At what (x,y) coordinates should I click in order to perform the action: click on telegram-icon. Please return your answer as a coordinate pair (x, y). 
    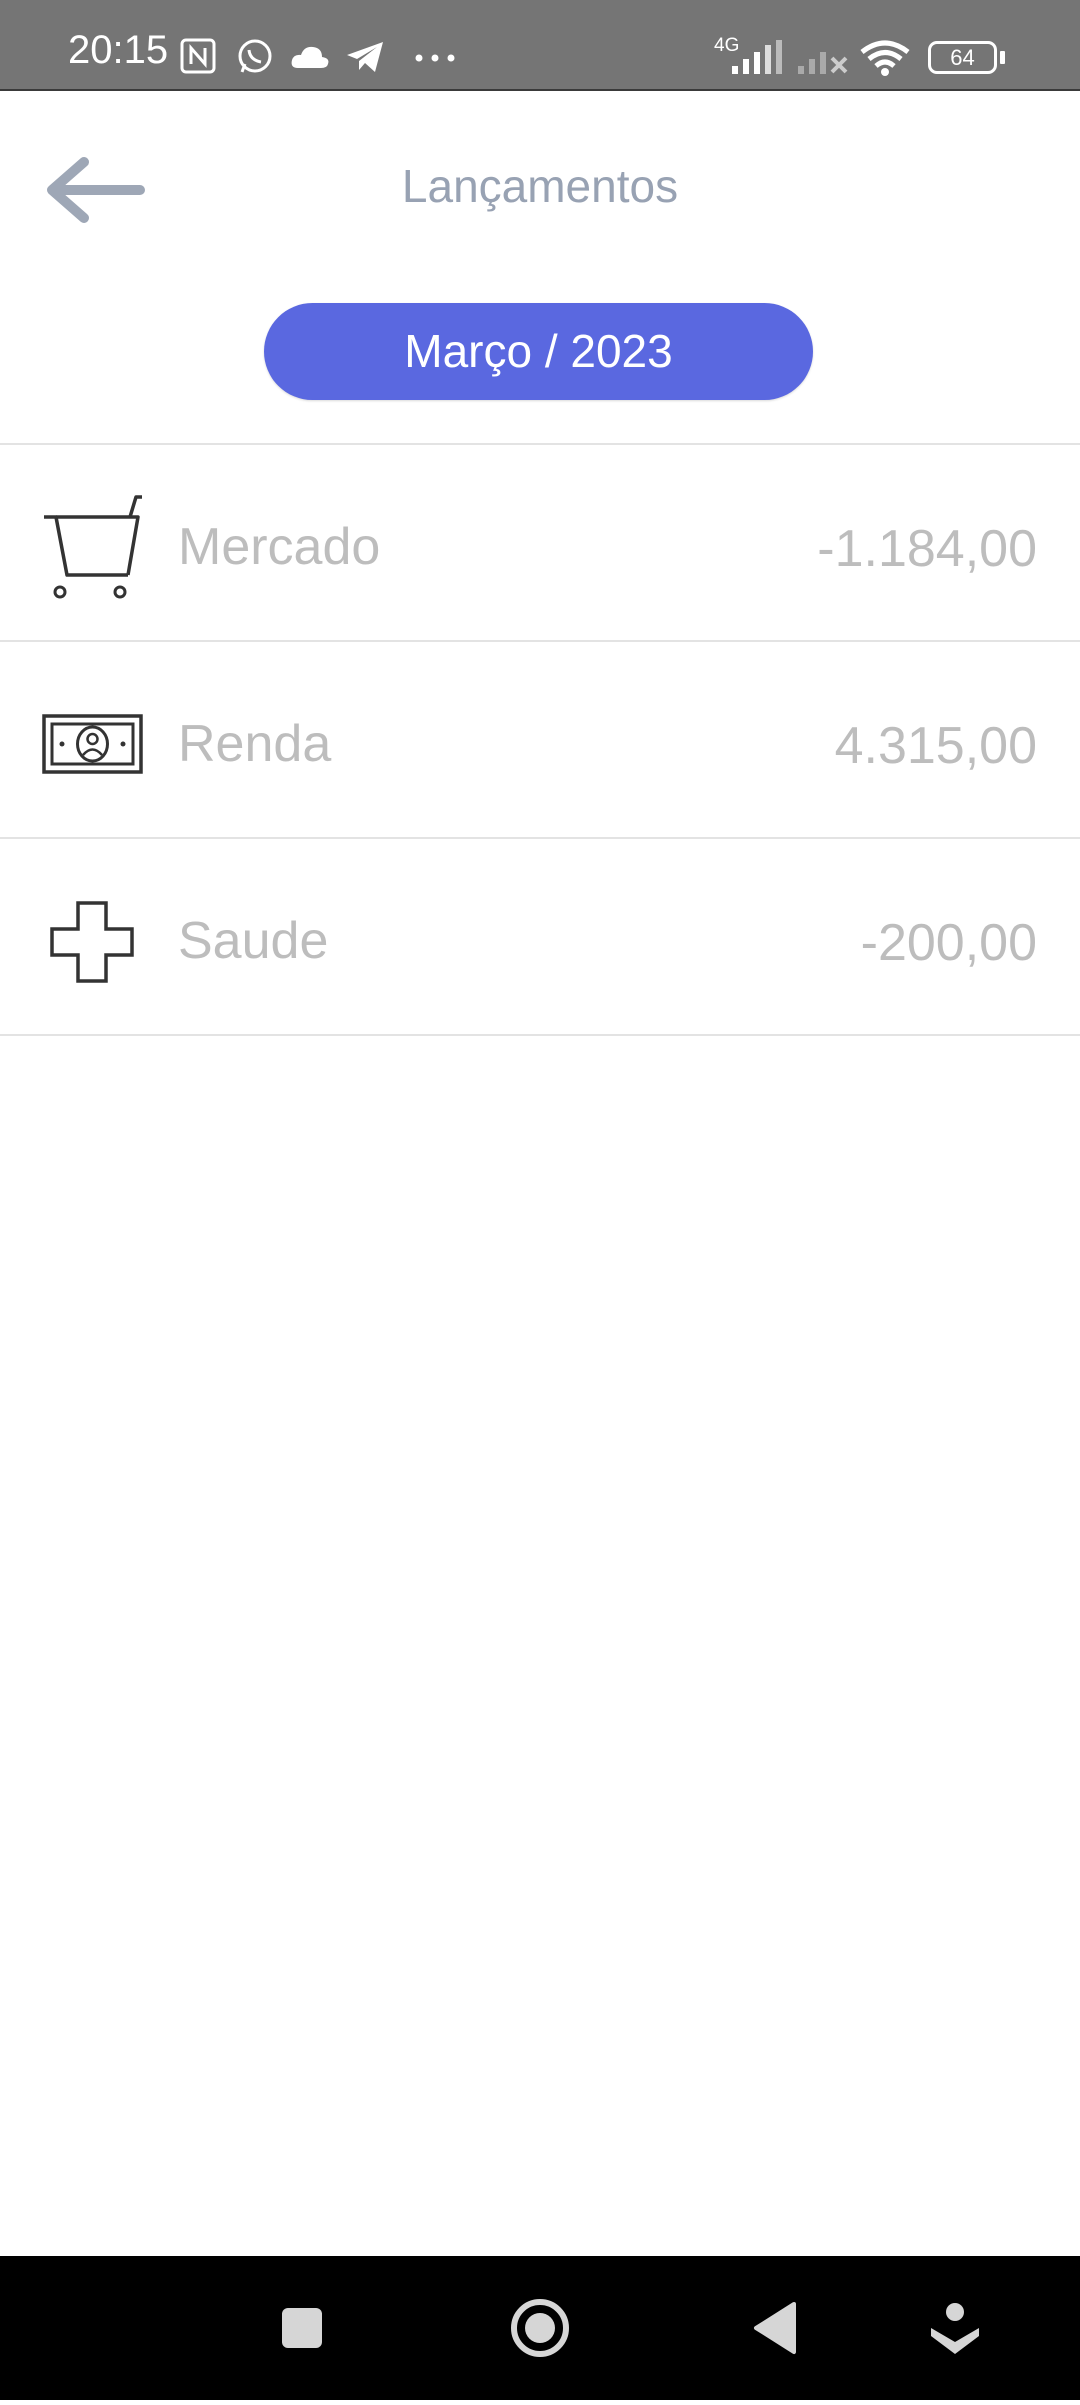
    Looking at the image, I should click on (365, 57).